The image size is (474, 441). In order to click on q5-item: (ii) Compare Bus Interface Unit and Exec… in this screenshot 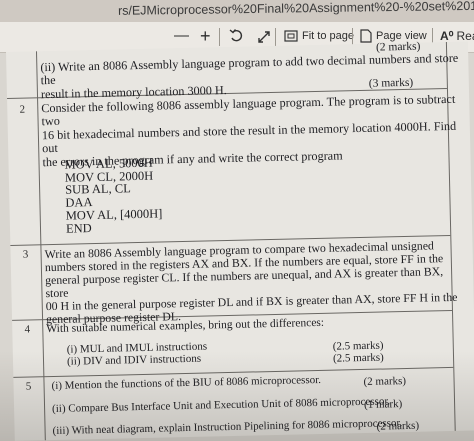, I will do `click(221, 405)`.